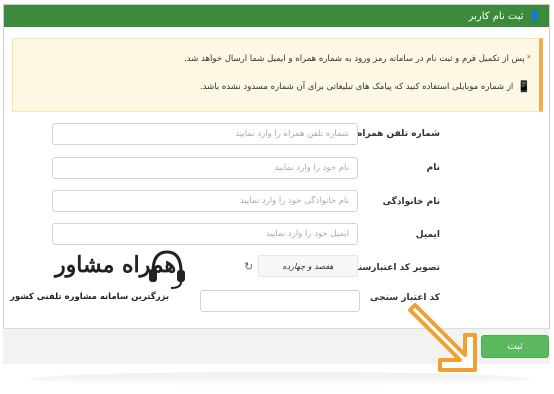 This screenshot has height=394, width=554. I want to click on panel-shadow, so click(280, 379).